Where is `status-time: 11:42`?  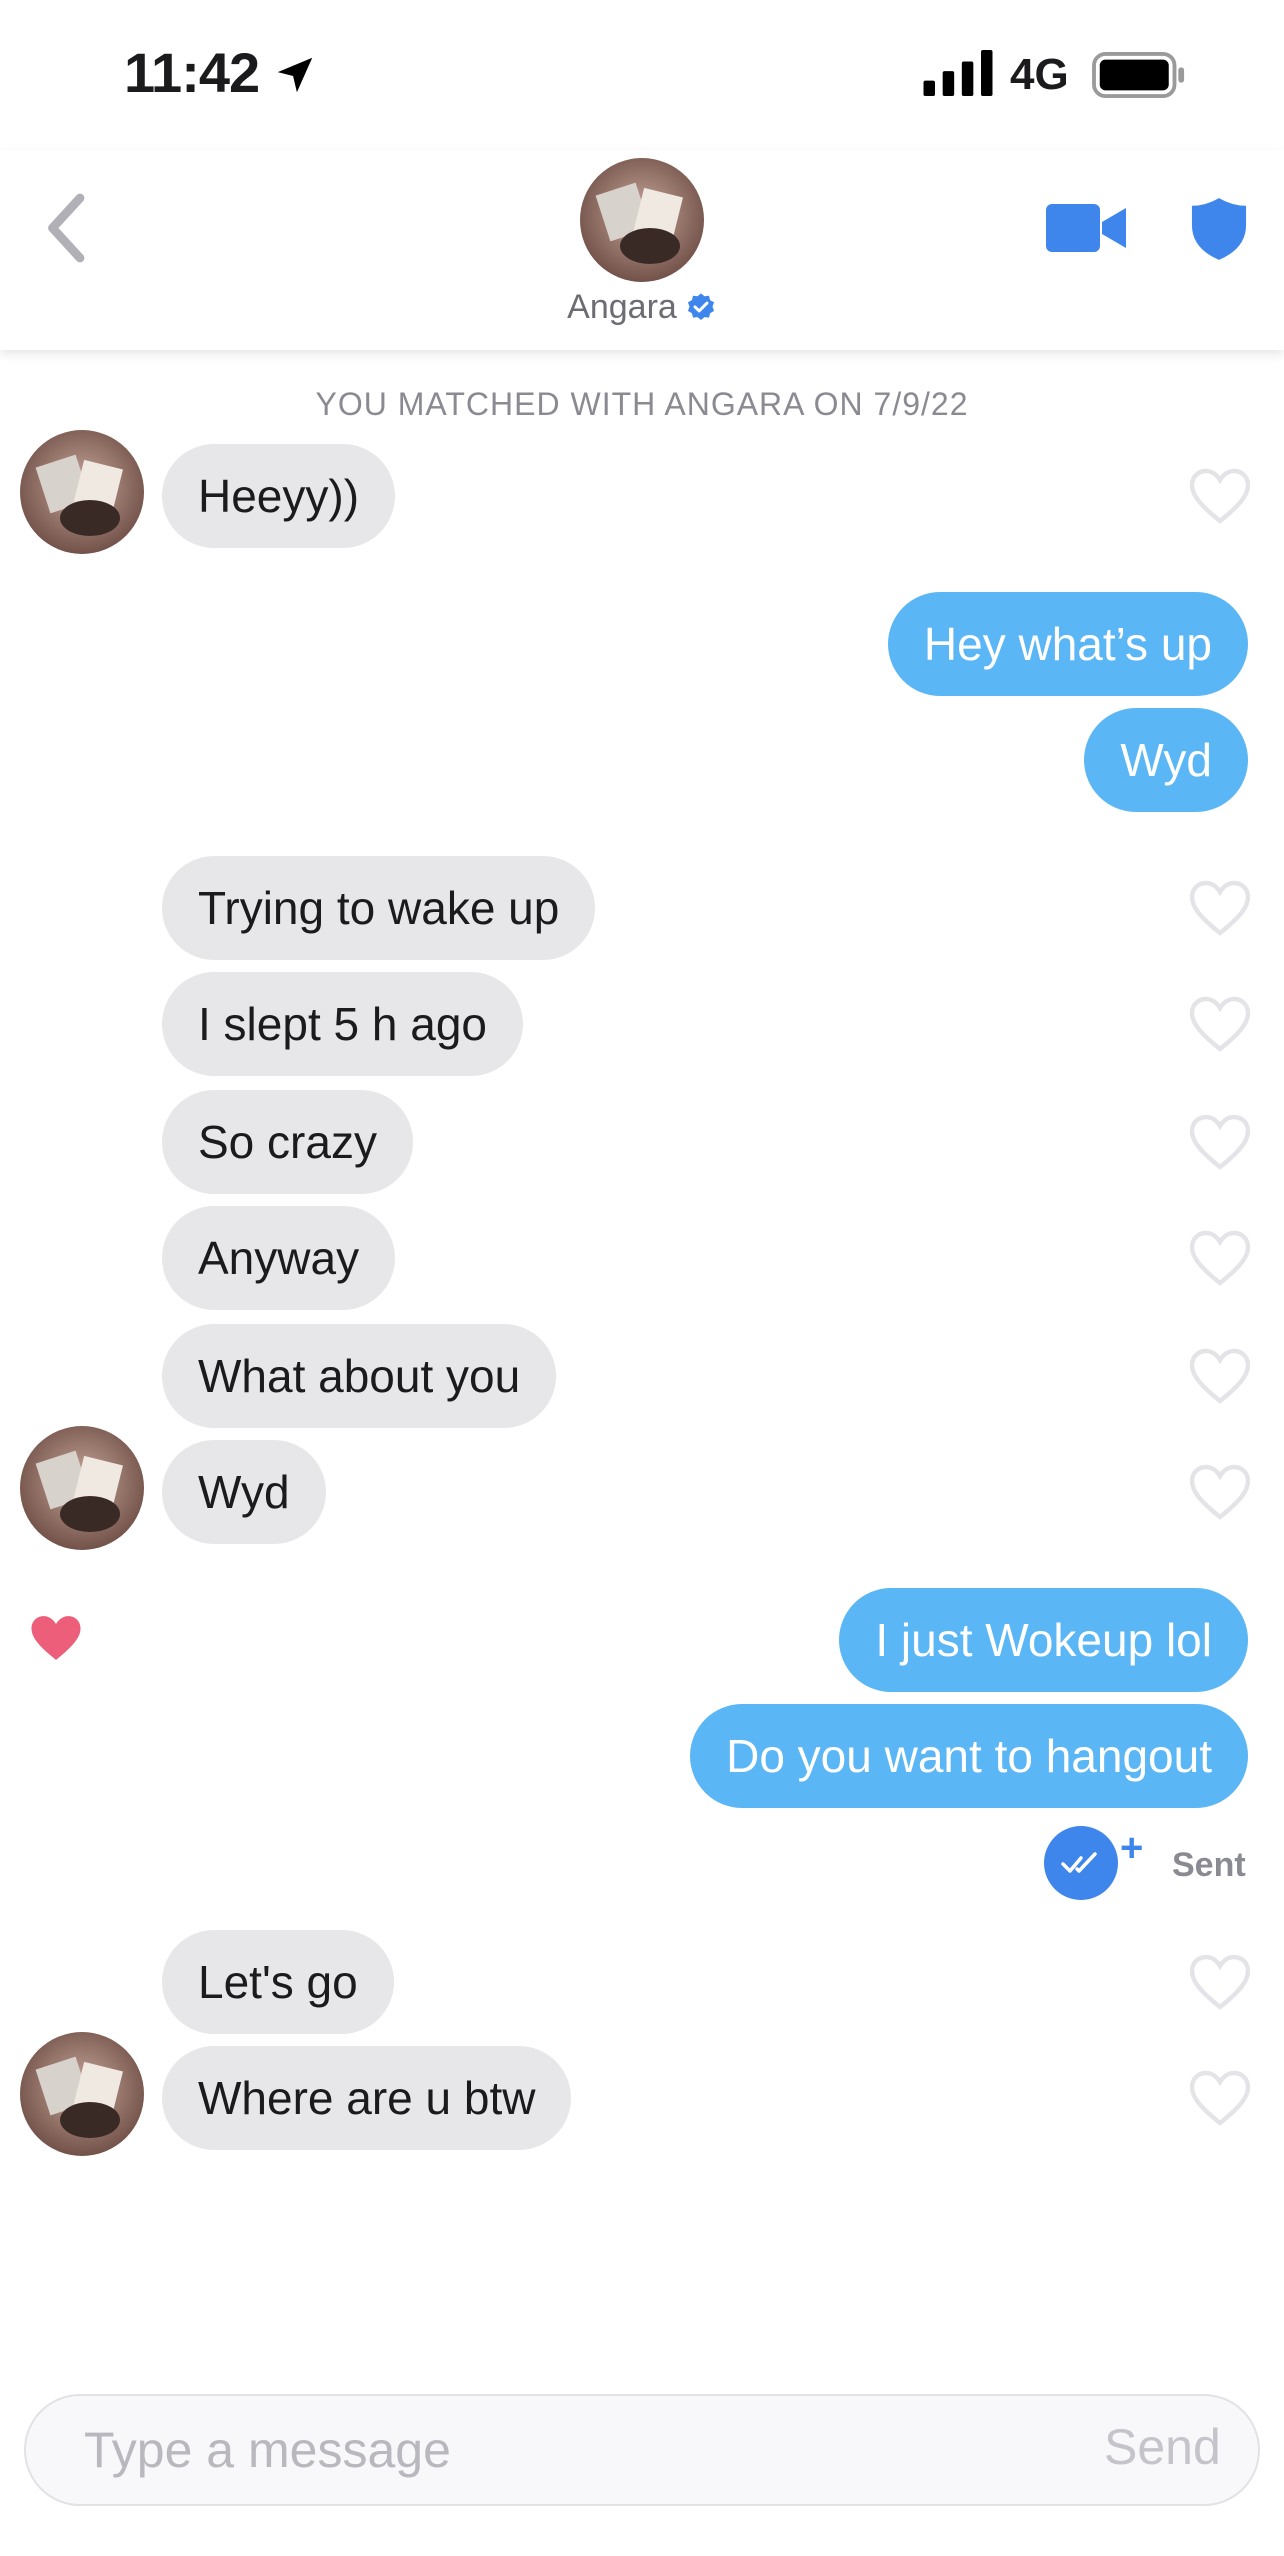 status-time: 11:42 is located at coordinates (192, 72).